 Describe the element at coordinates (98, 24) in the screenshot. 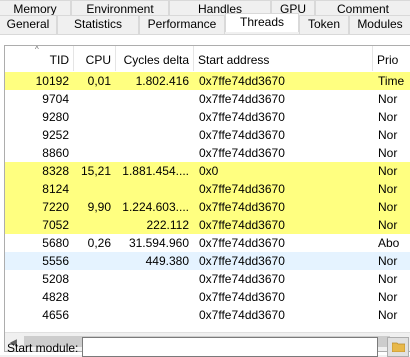

I see `tab-statistics: Statistics` at that location.